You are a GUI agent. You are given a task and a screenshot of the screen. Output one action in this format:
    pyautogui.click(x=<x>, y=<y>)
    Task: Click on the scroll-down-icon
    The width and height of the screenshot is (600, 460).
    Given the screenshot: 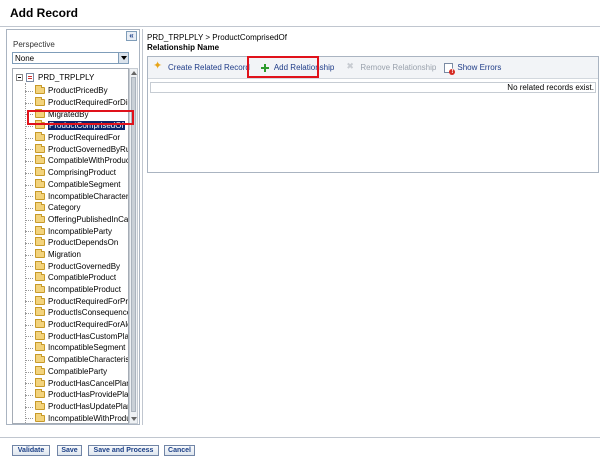 What is the action you would take?
    pyautogui.click(x=134, y=419)
    